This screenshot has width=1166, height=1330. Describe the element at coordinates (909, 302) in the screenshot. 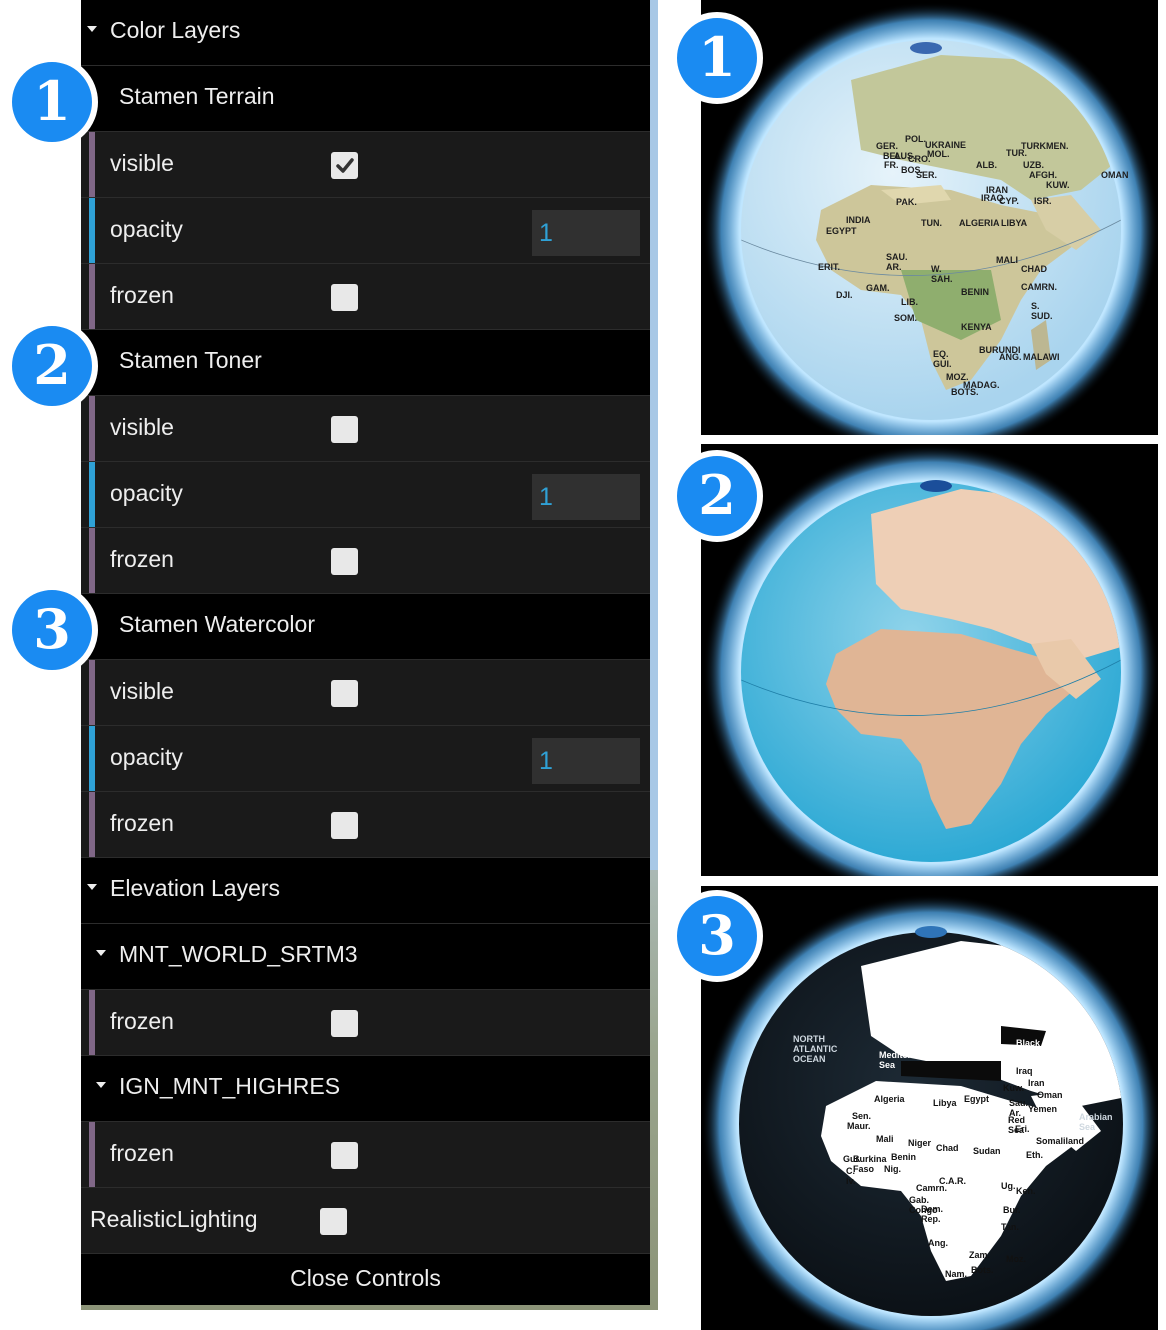

I see `map-label: LIB.` at that location.